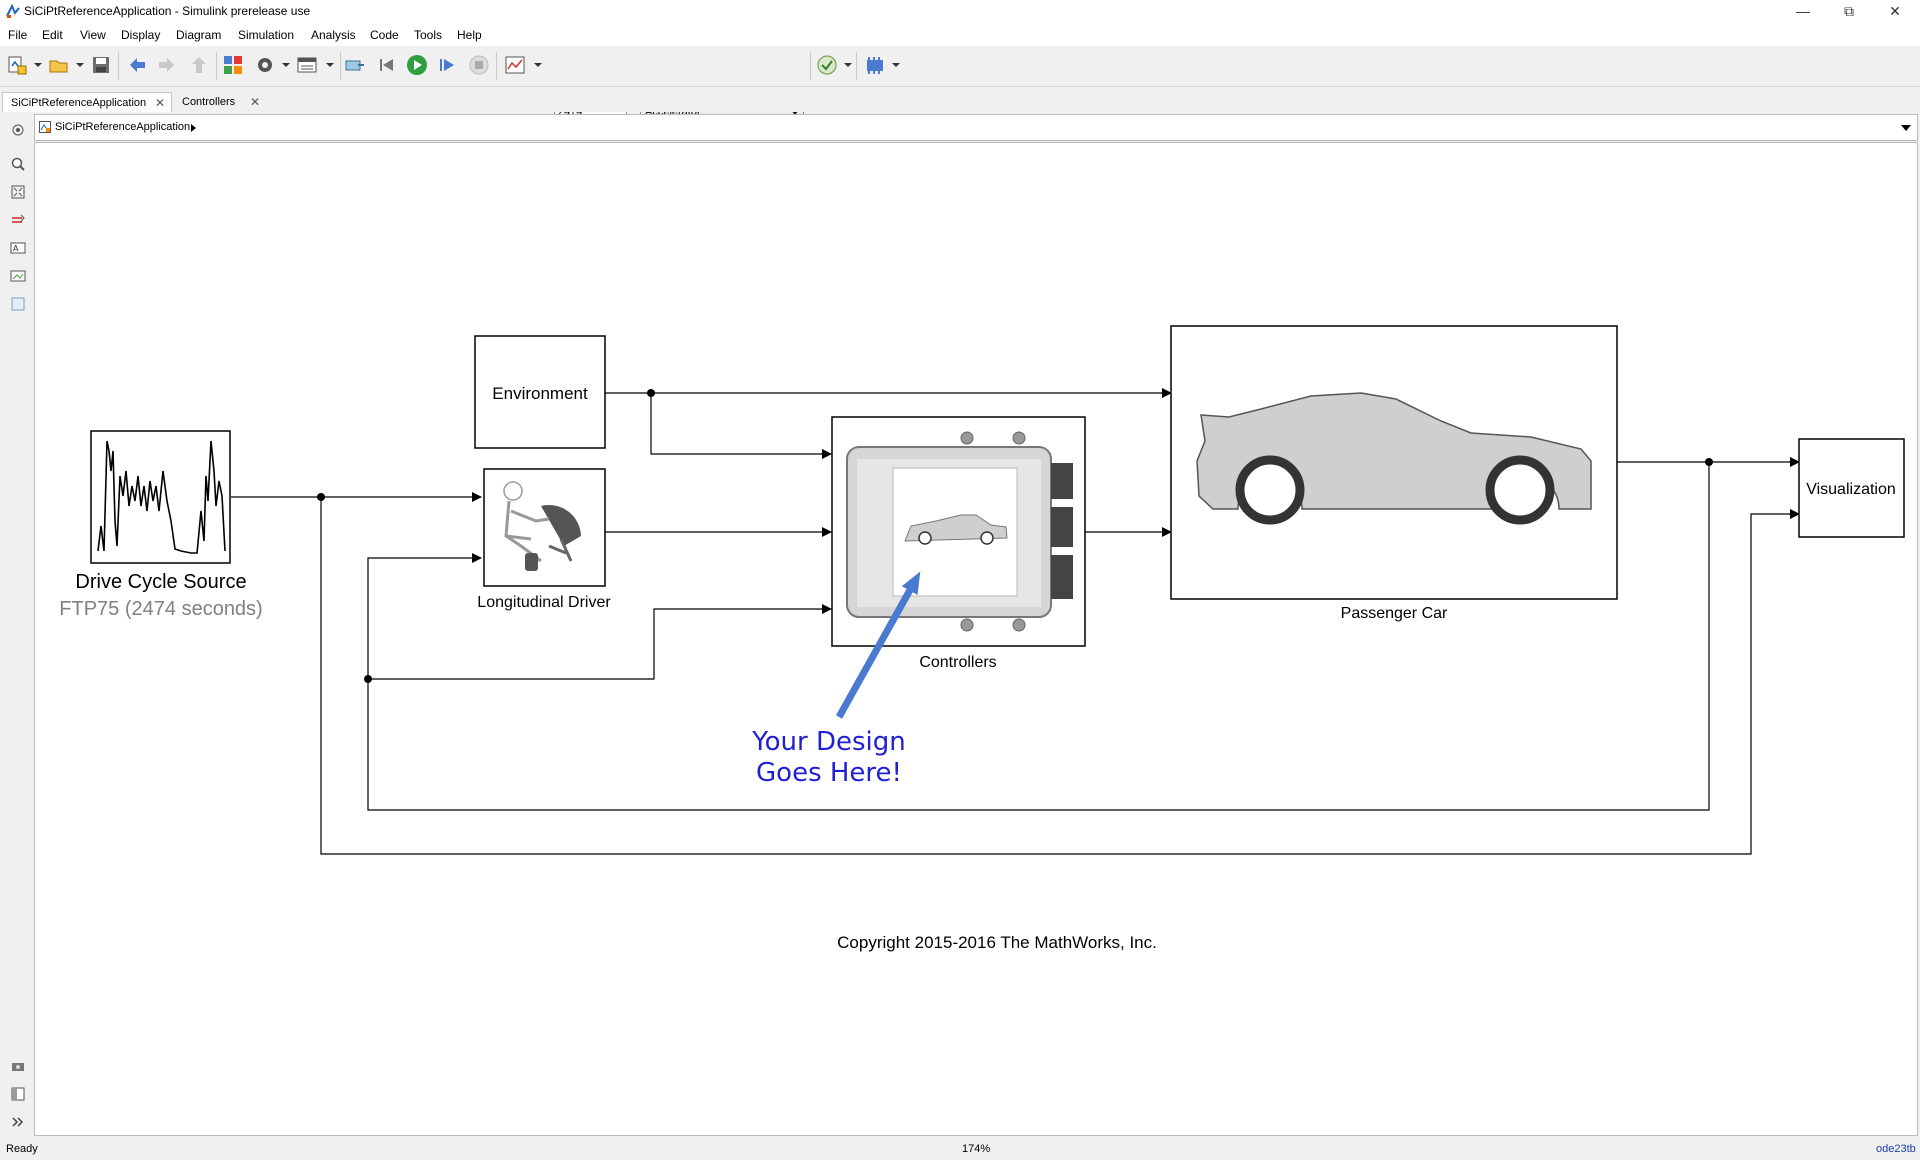  Describe the element at coordinates (1803, 12) in the screenshot. I see `minimize-button: —` at that location.